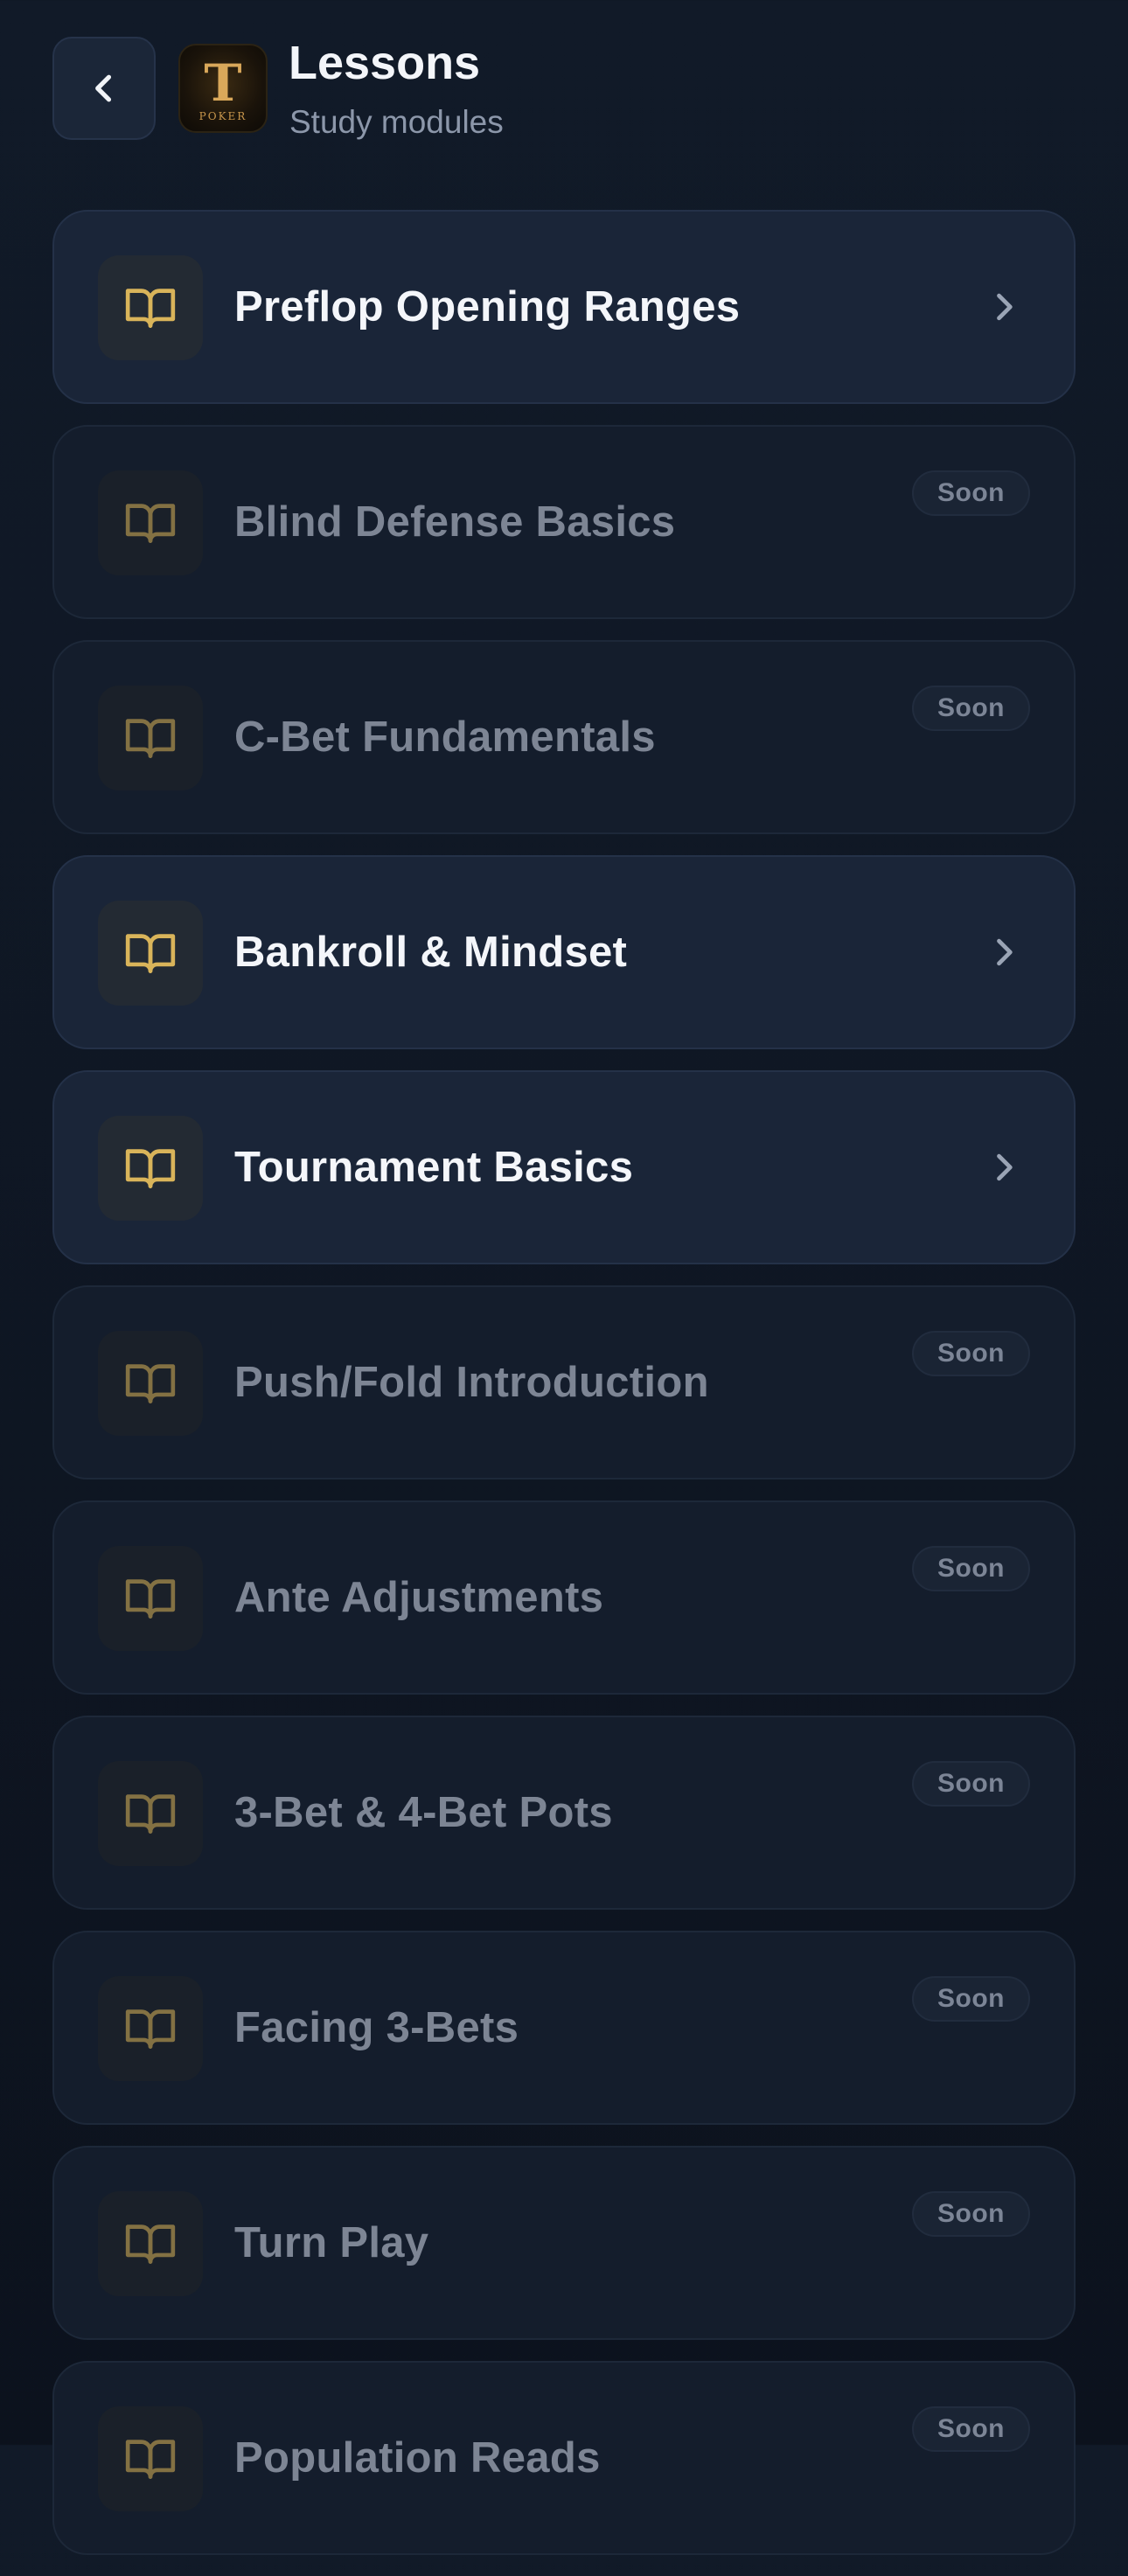 The image size is (1128, 2576). I want to click on lesson-title: Turn Play, so click(331, 2242).